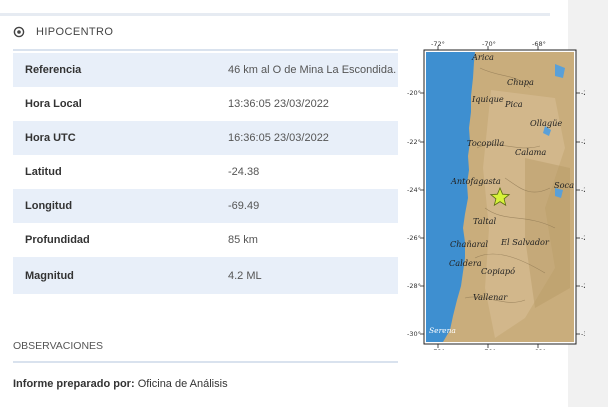 The image size is (608, 407). Describe the element at coordinates (120, 275) in the screenshot. I see `row-label: Magnitud` at that location.